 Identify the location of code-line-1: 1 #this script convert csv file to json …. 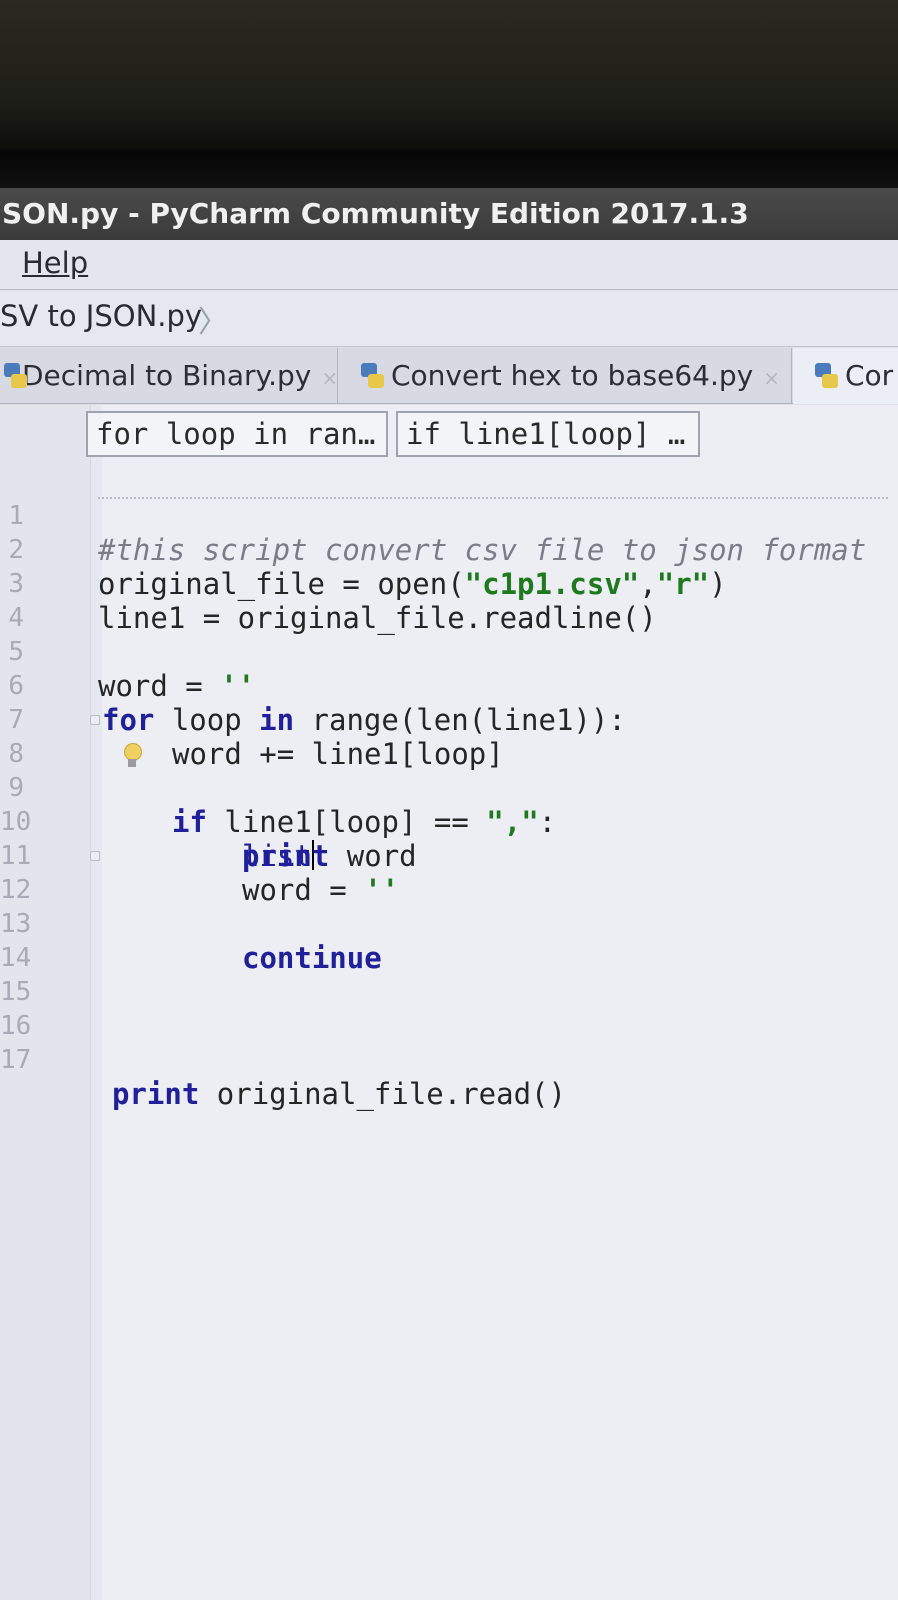
(449, 516).